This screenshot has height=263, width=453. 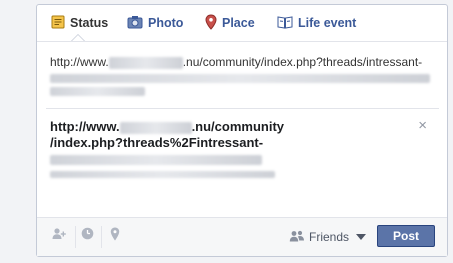 I want to click on redacted-url-line, so click(x=162, y=174).